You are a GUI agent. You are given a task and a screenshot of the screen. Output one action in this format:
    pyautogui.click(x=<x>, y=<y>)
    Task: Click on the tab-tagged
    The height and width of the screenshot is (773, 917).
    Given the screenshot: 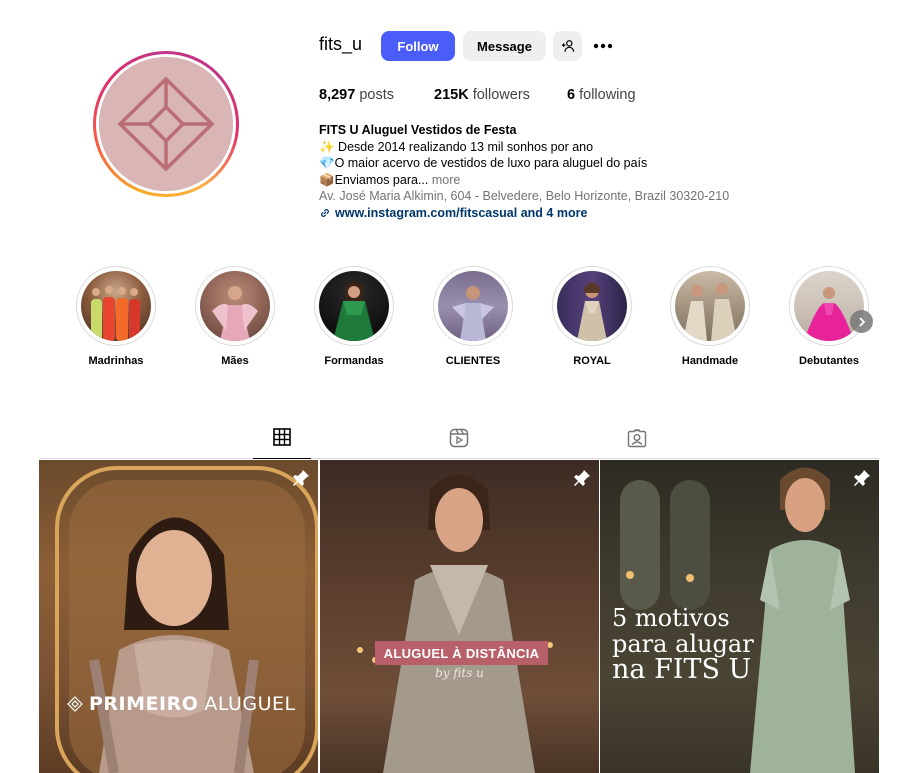 What is the action you would take?
    pyautogui.click(x=637, y=443)
    